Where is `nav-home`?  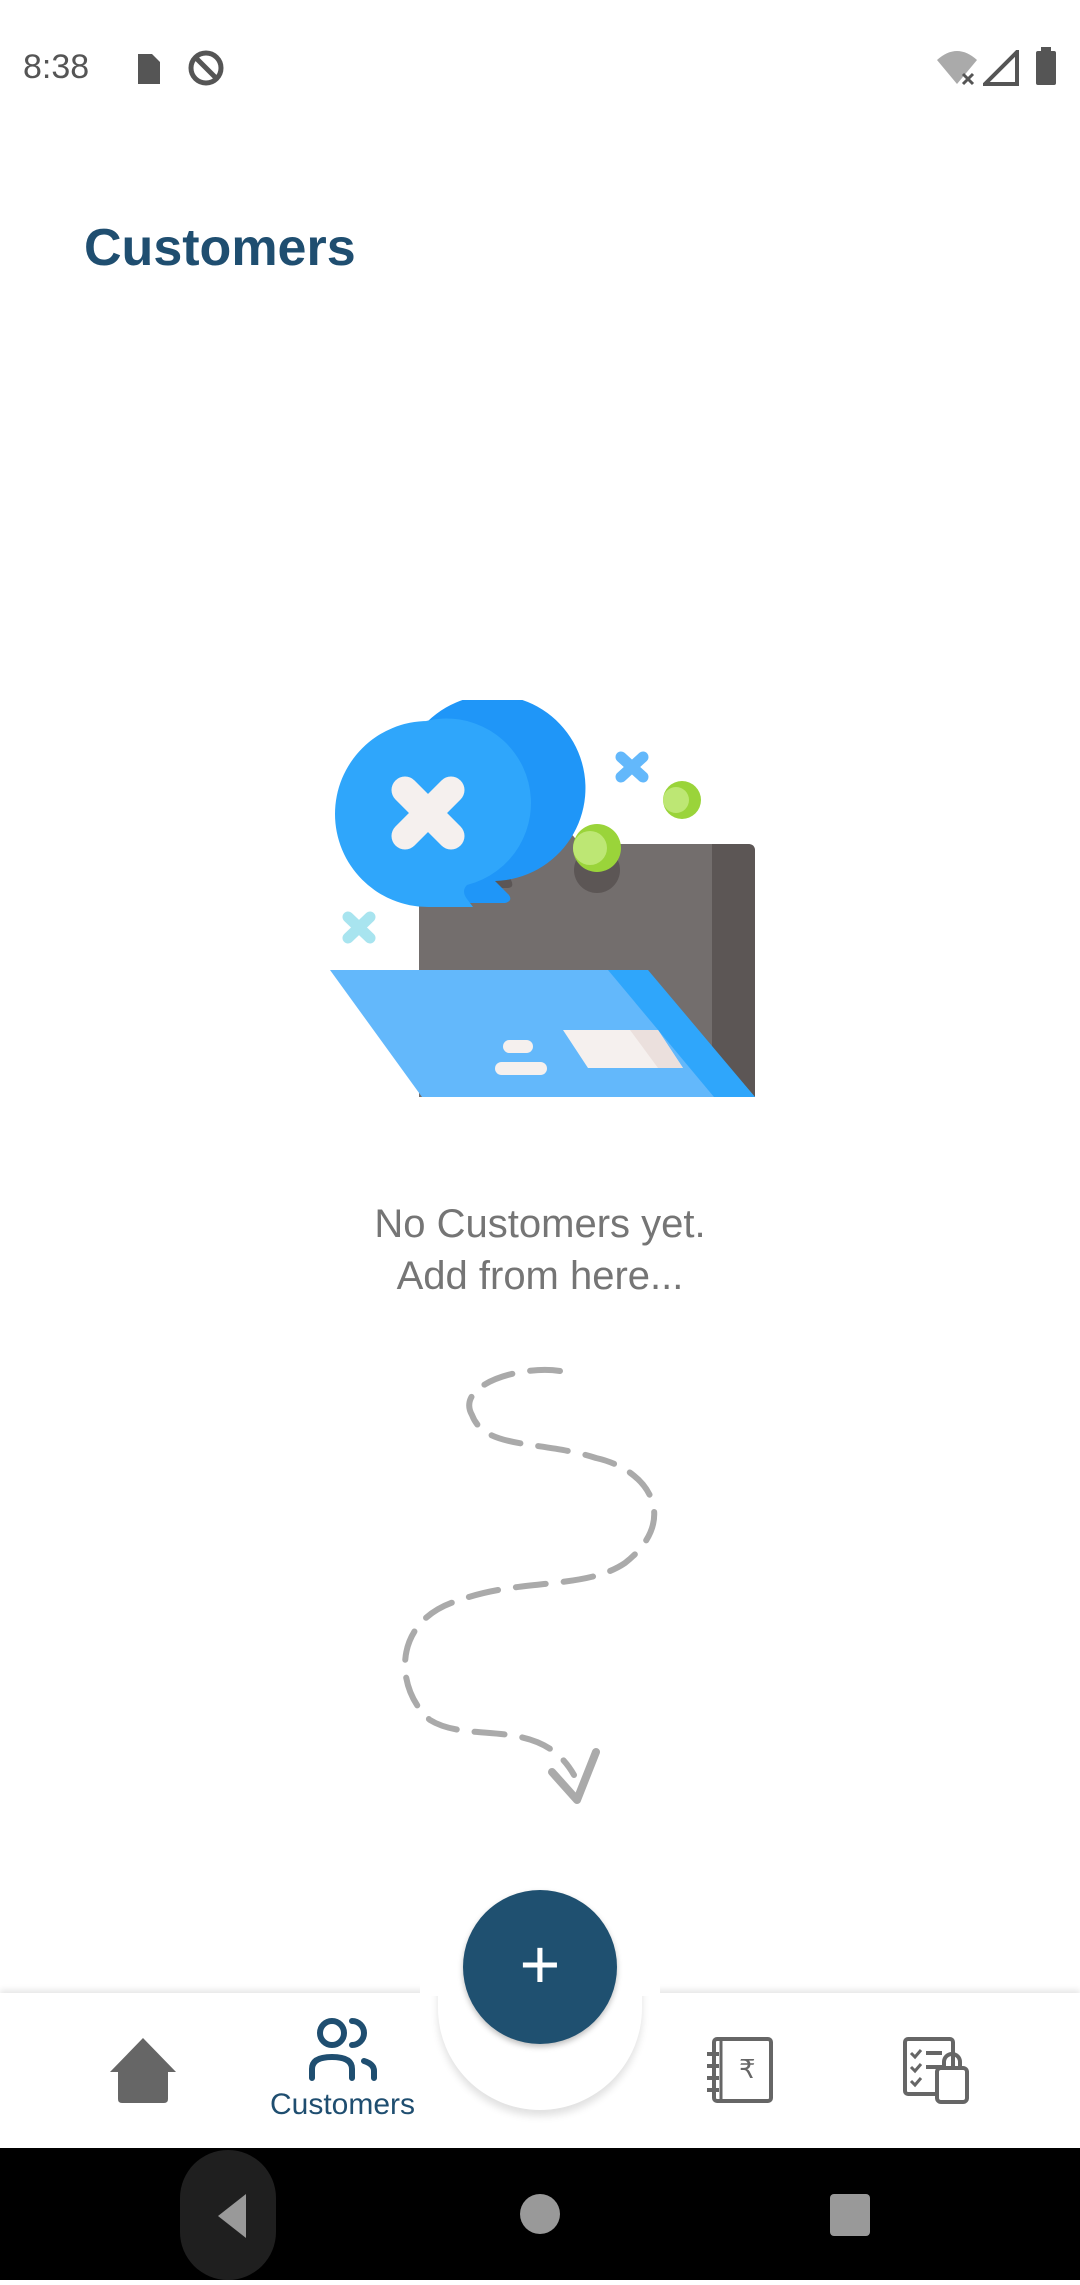 nav-home is located at coordinates (143, 2070).